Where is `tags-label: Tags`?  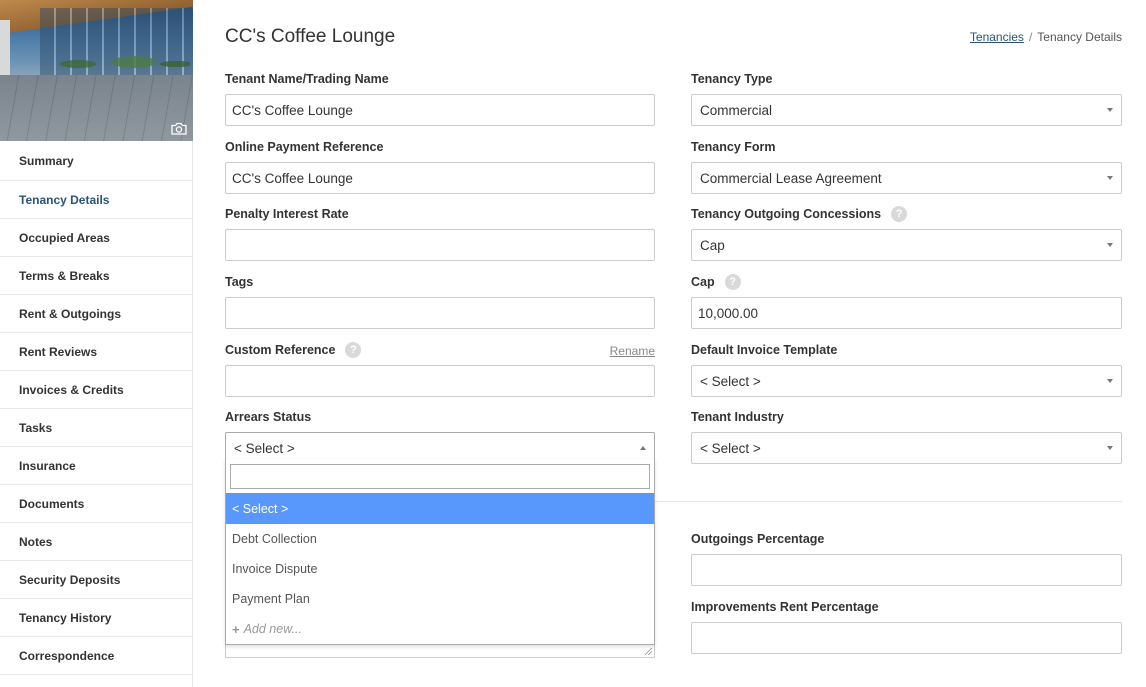
tags-label: Tags is located at coordinates (239, 282).